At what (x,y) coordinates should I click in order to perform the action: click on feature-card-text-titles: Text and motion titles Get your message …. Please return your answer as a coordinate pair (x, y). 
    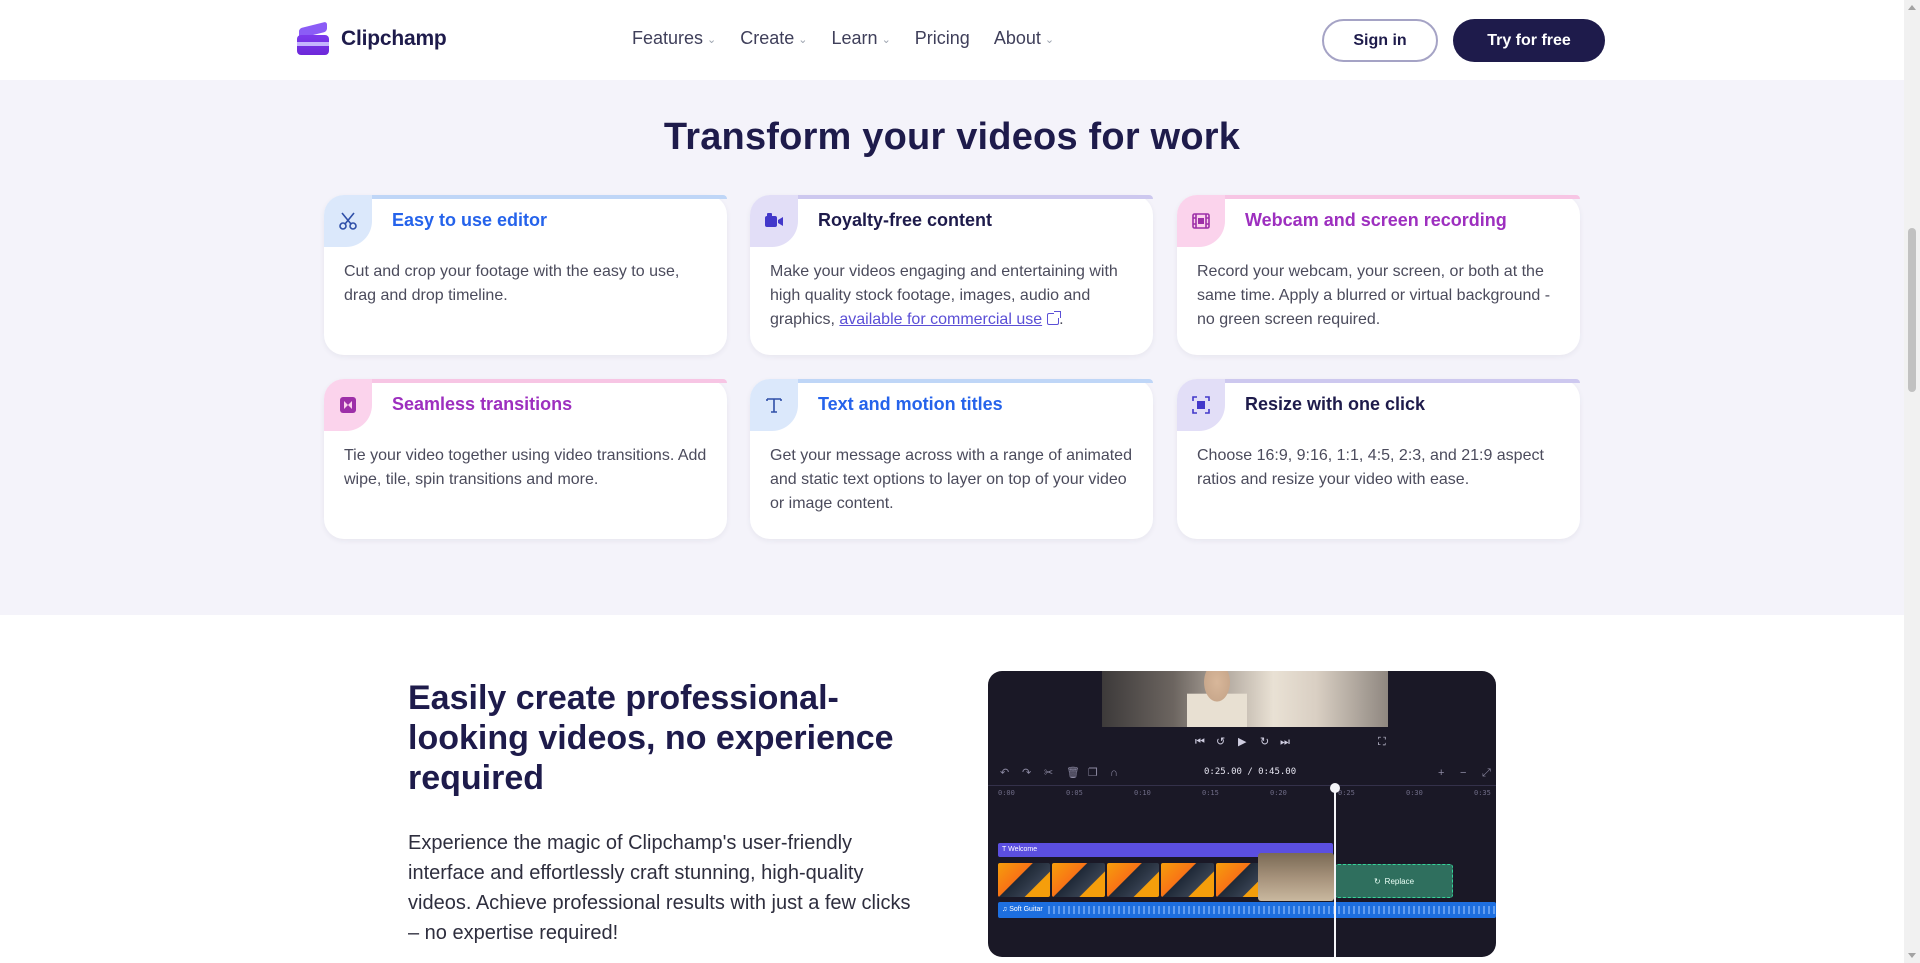
    Looking at the image, I should click on (951, 459).